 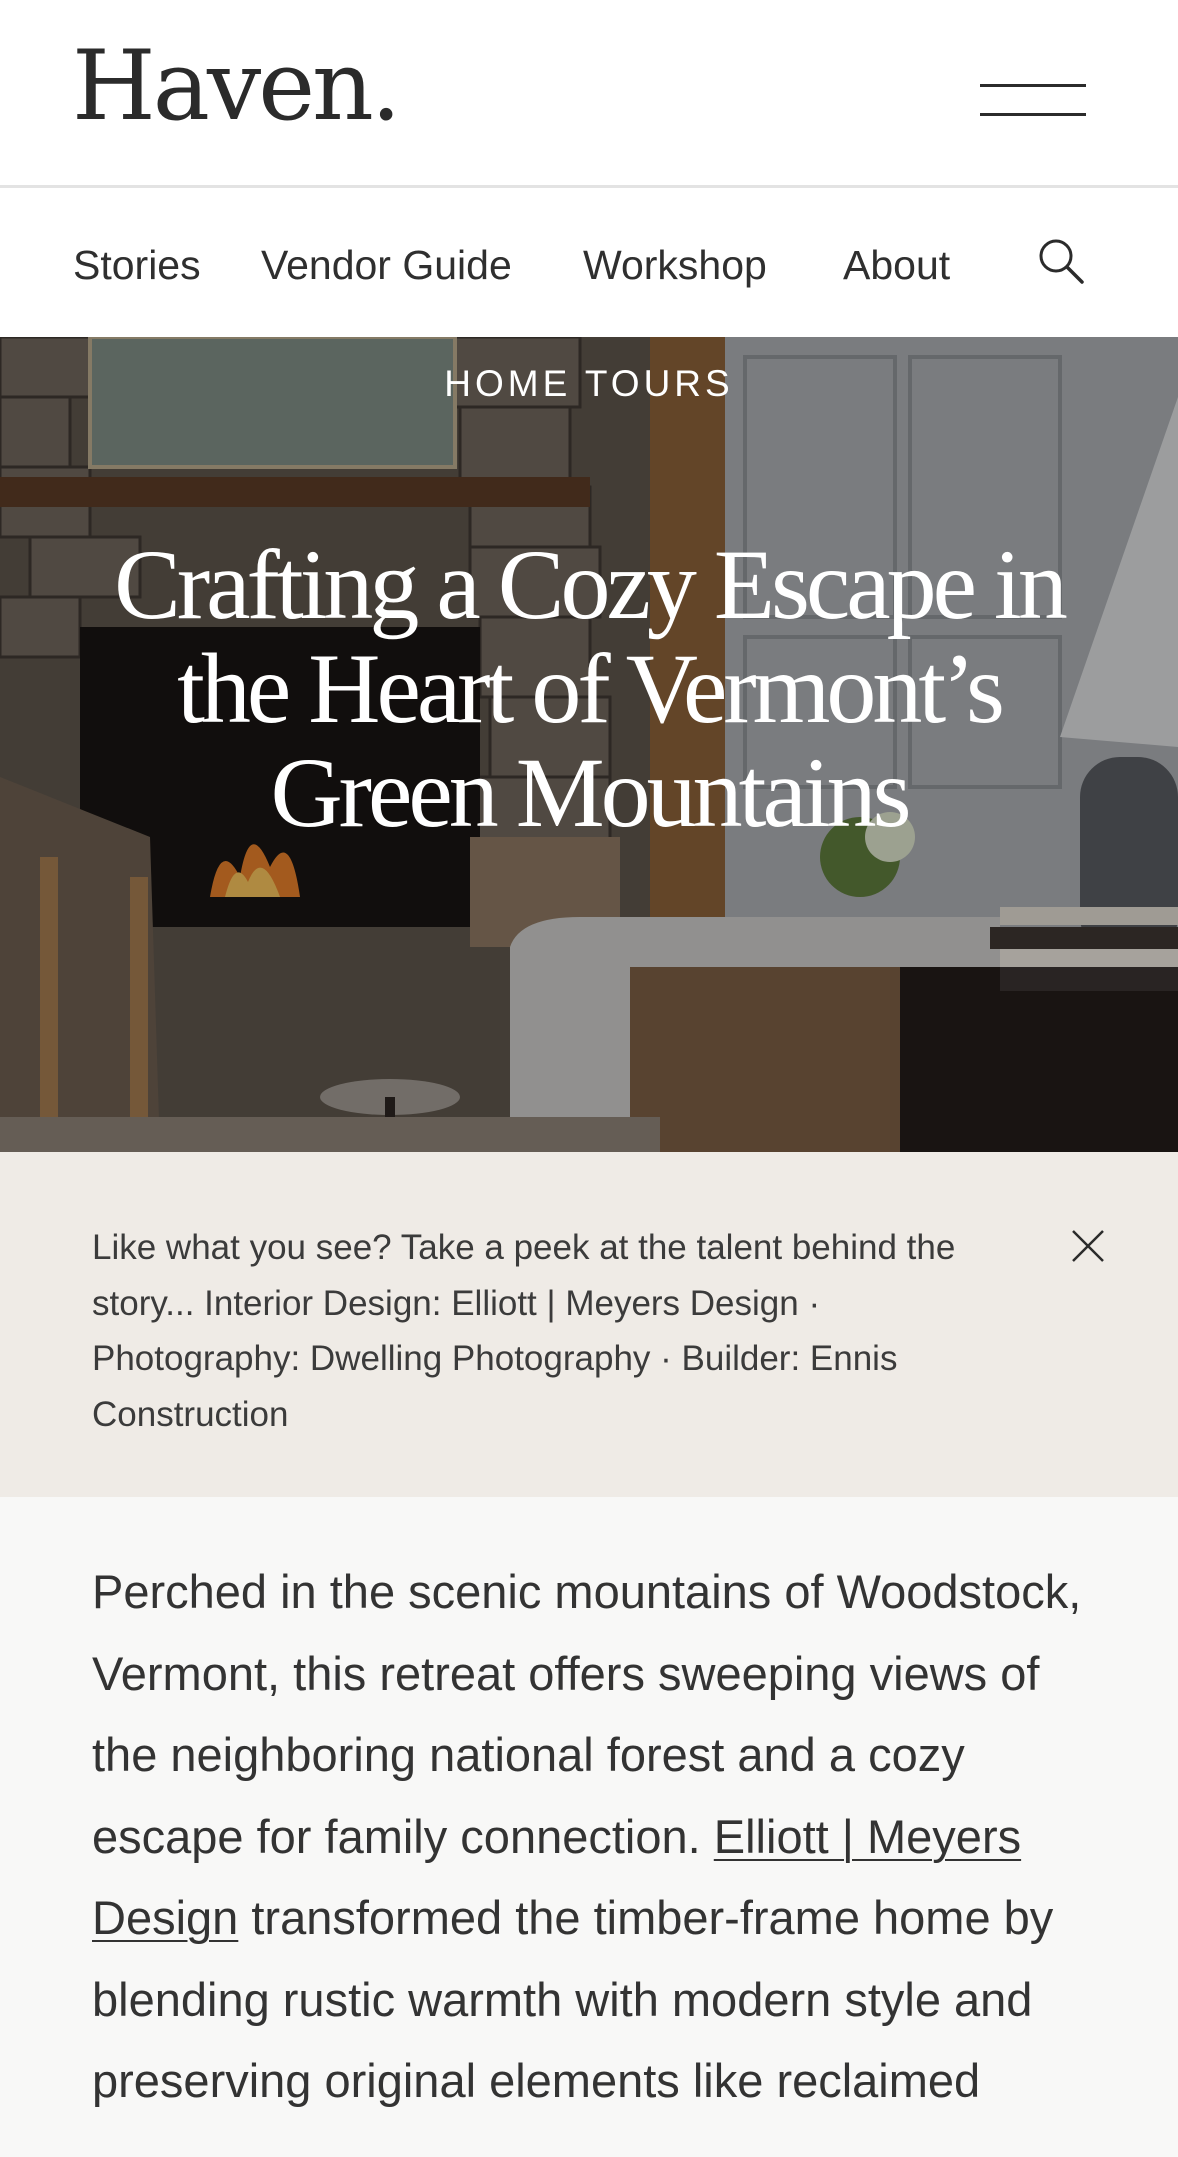 I want to click on hamburger-menu-icon, so click(x=1033, y=100).